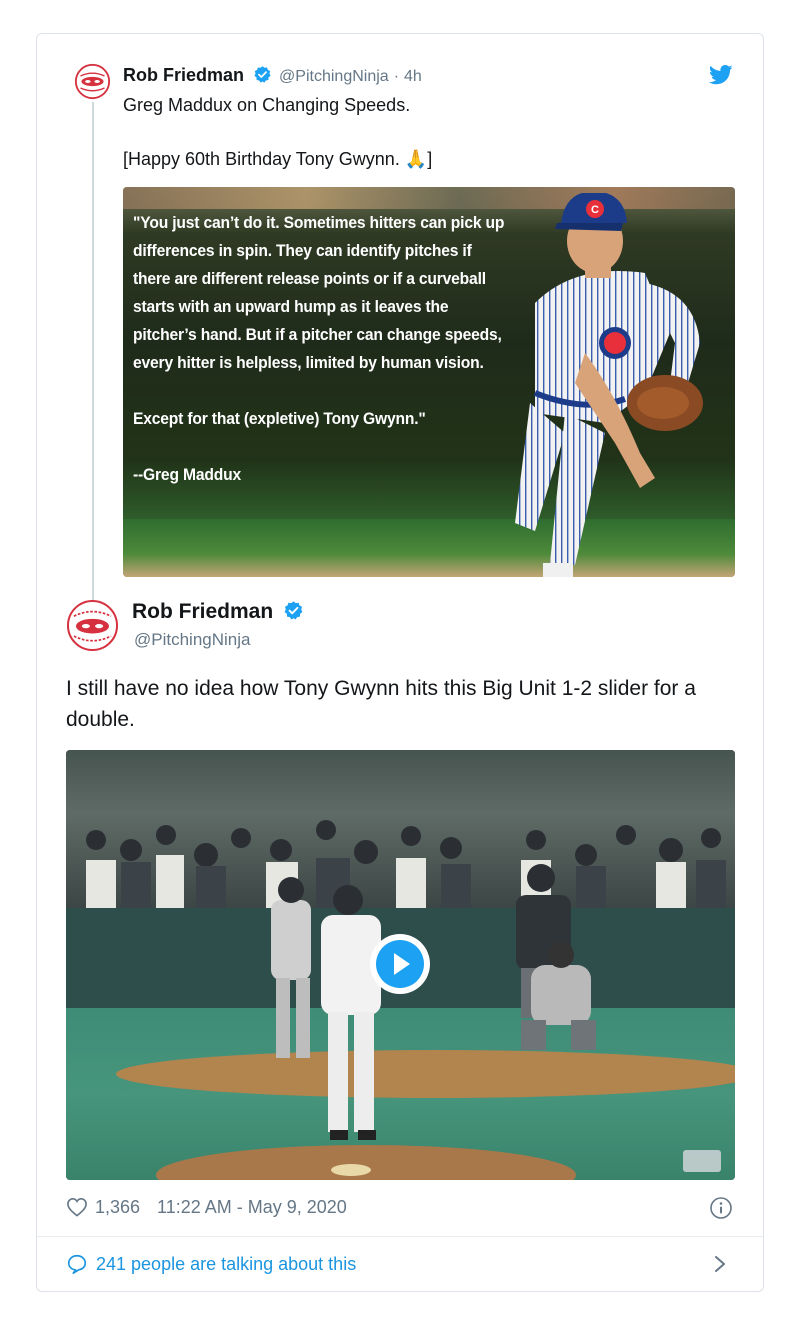  Describe the element at coordinates (117, 1207) in the screenshot. I see `like-count: 1,366` at that location.